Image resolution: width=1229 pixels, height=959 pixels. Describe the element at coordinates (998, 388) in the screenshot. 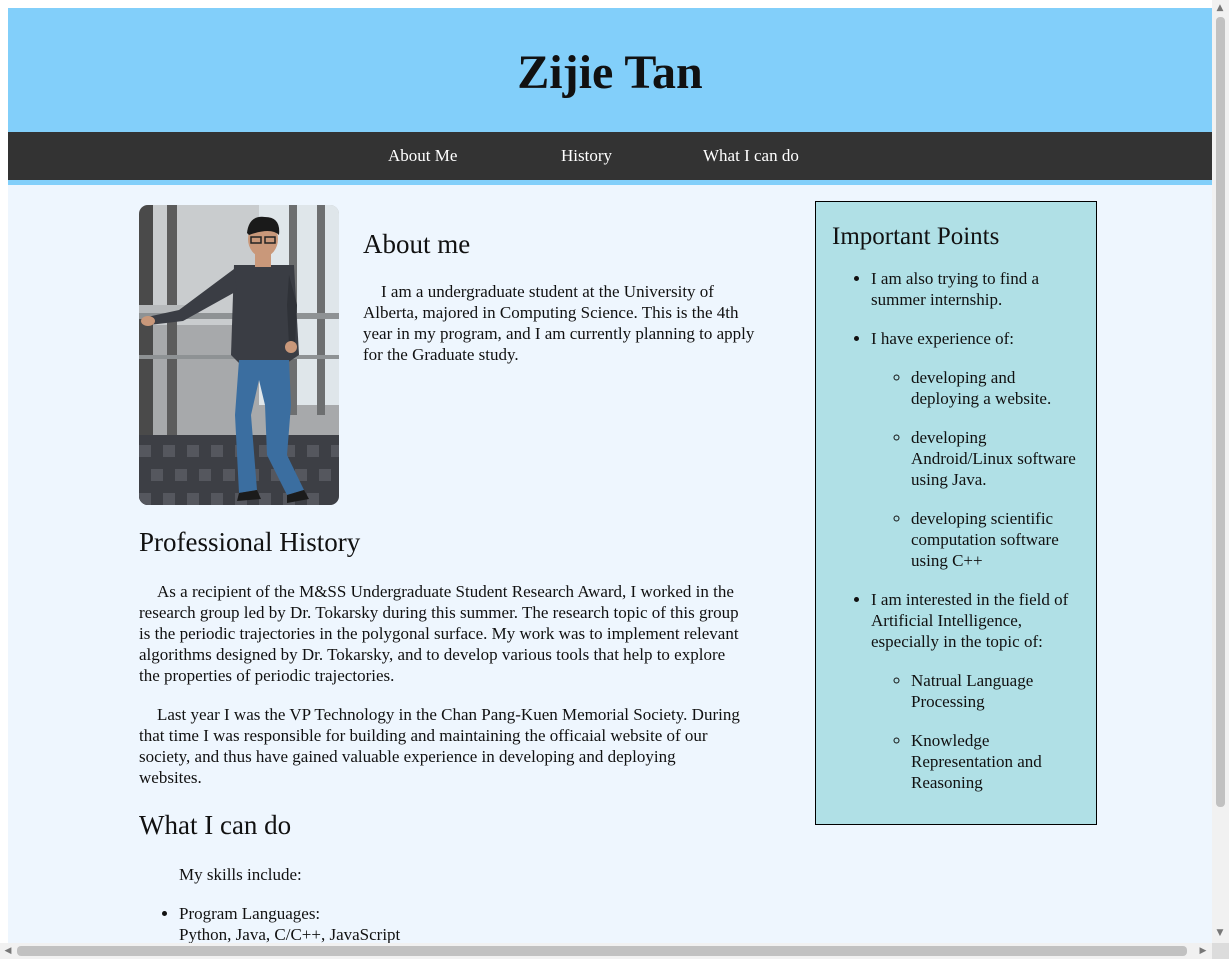

I see `list-item: developing and deploying a website.` at that location.